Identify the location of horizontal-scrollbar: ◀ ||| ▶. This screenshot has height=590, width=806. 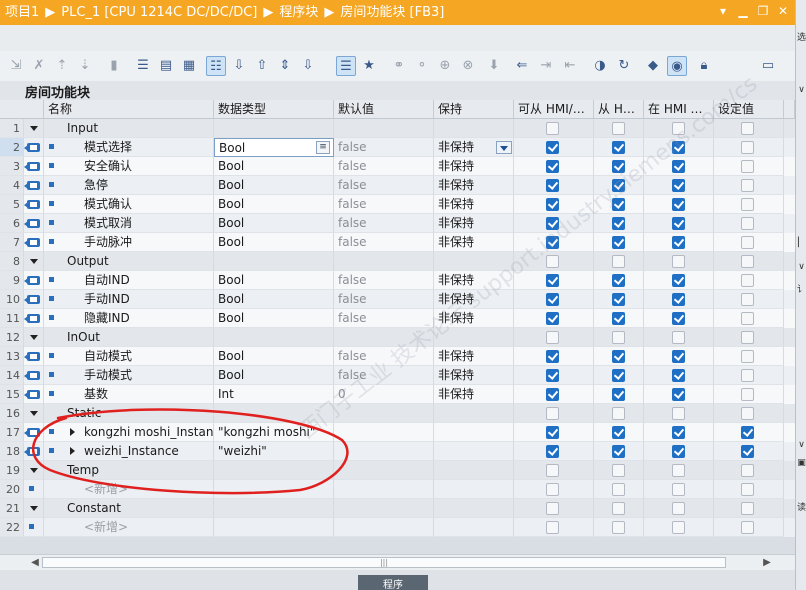
(397, 562).